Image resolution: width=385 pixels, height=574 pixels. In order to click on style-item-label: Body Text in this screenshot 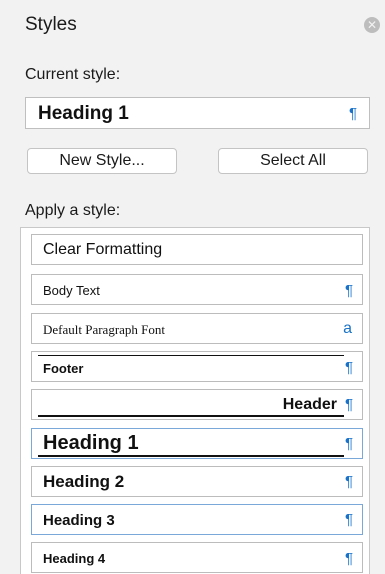, I will do `click(71, 290)`.